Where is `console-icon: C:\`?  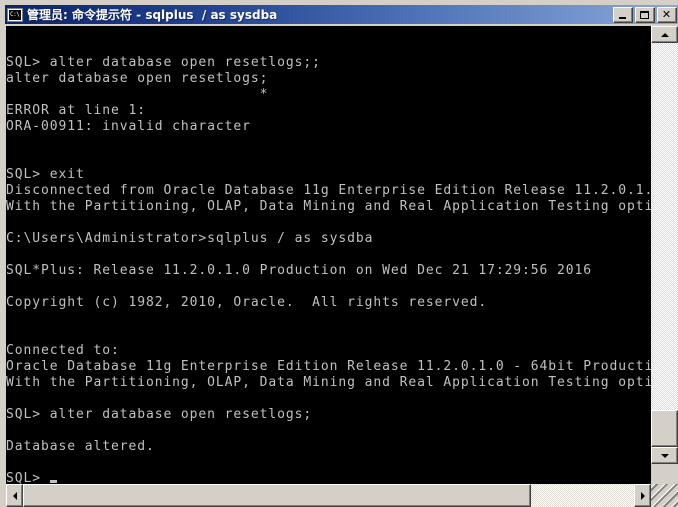 console-icon: C:\ is located at coordinates (15, 14).